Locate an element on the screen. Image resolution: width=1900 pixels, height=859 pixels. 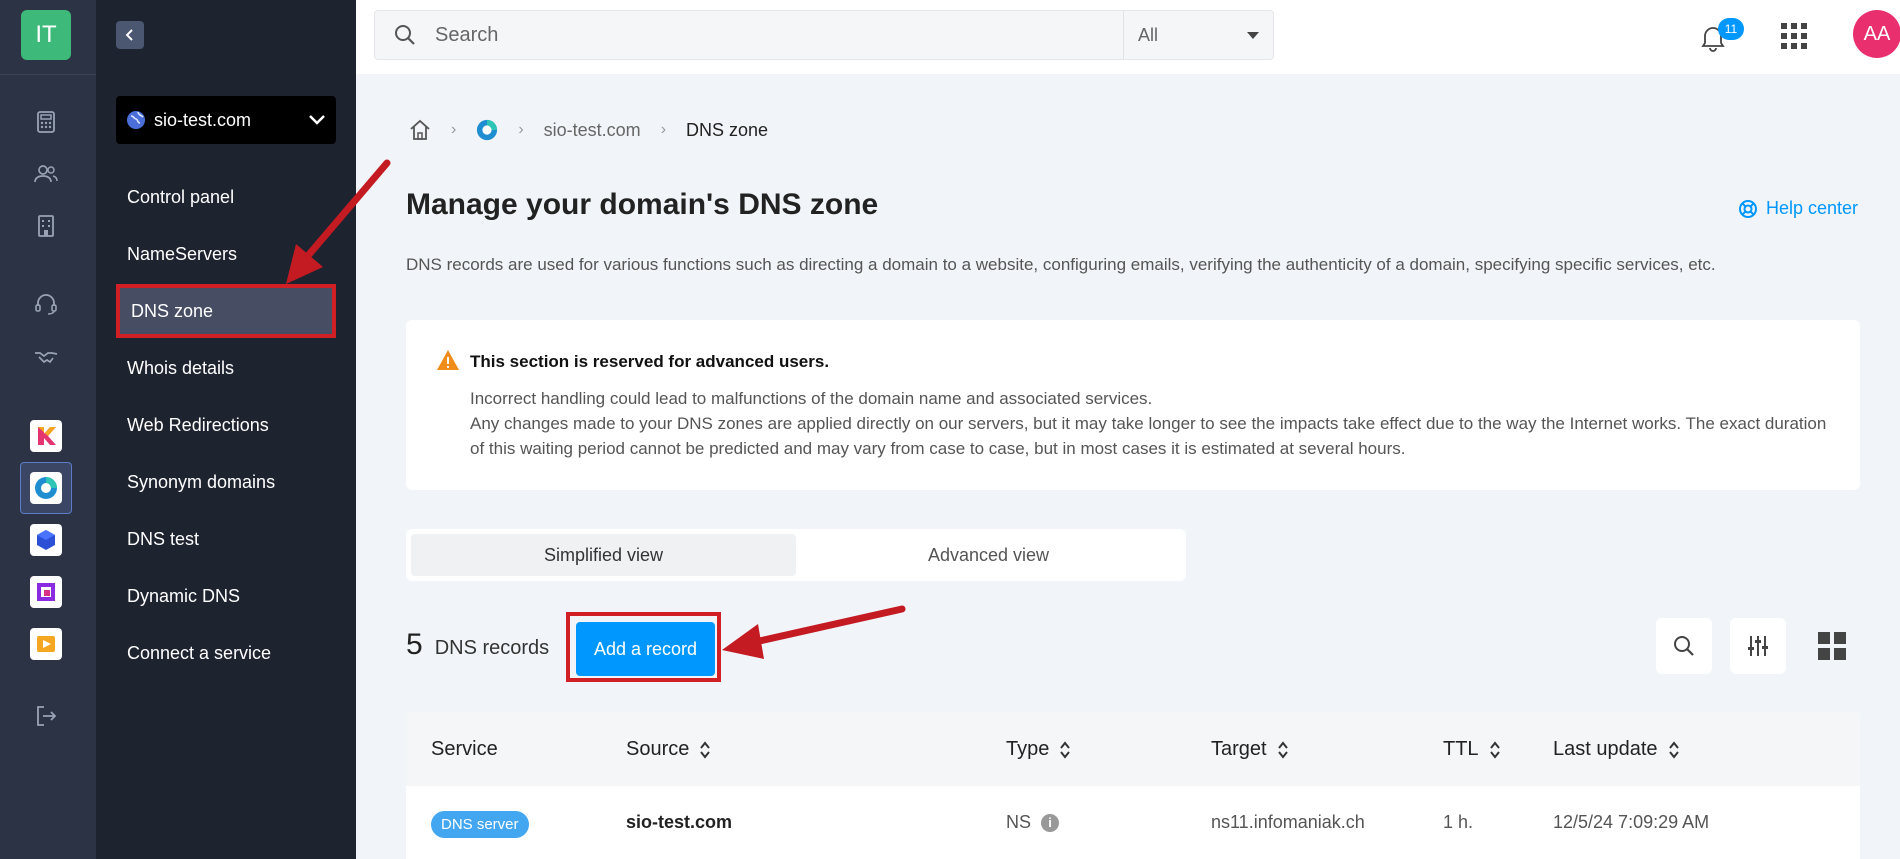
domains-app-icon is located at coordinates (46, 488).